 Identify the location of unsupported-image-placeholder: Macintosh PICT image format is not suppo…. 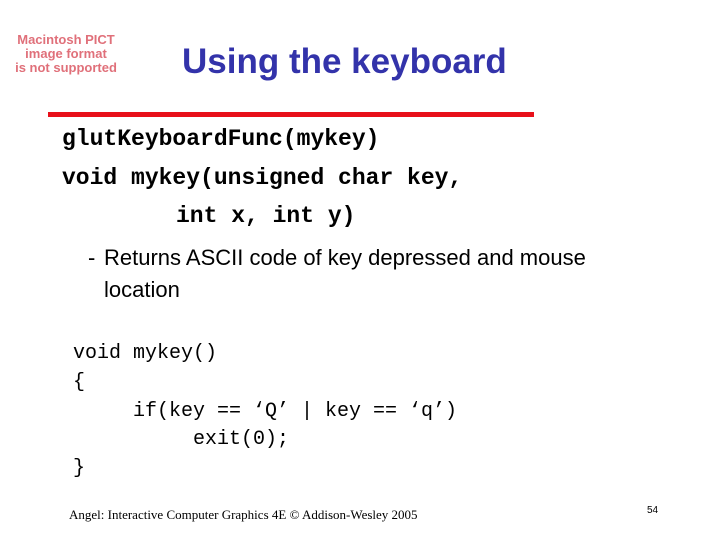
(66, 54).